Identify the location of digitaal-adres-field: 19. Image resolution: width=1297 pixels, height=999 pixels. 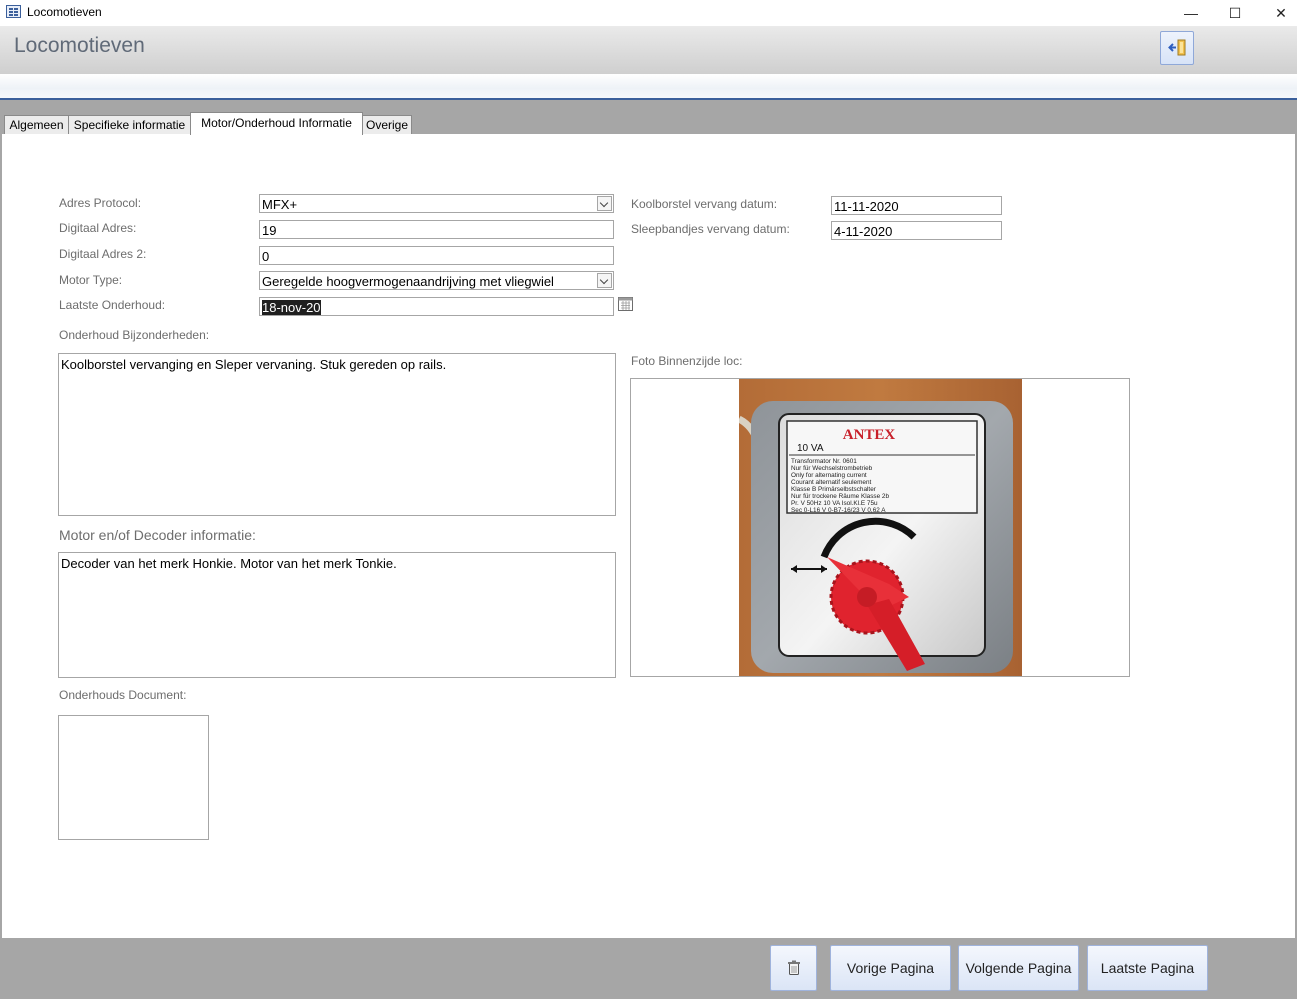
(436, 229).